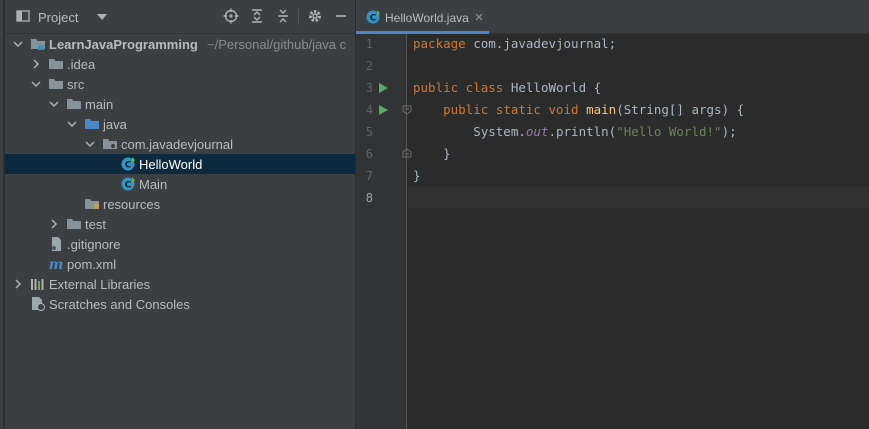 The width and height of the screenshot is (869, 429). I want to click on code-line-5: System.out.println("Hello World!");, so click(575, 133).